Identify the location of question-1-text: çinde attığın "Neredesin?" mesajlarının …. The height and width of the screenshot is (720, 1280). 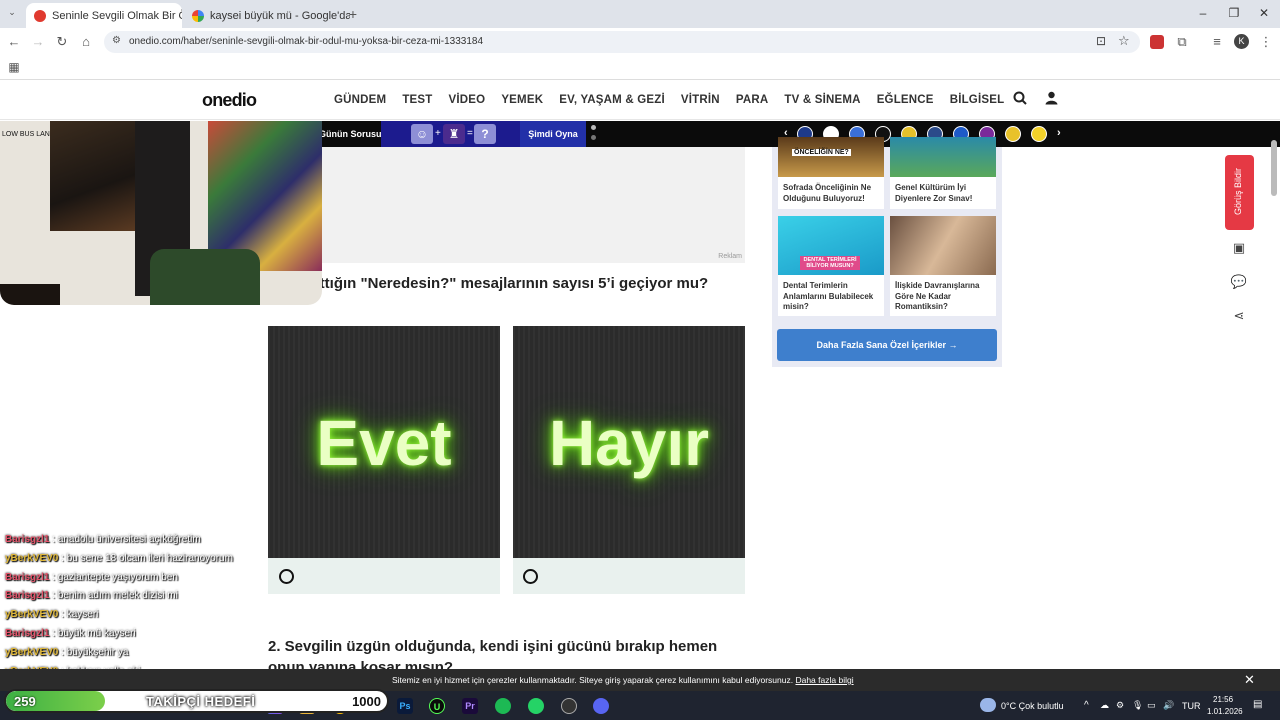
(488, 283).